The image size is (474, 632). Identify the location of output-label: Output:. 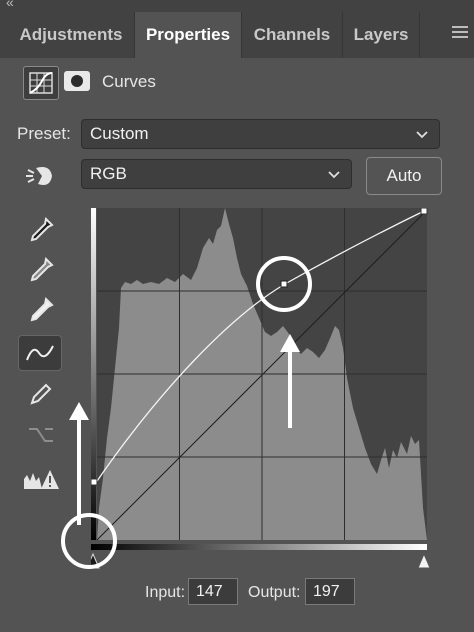
(274, 592).